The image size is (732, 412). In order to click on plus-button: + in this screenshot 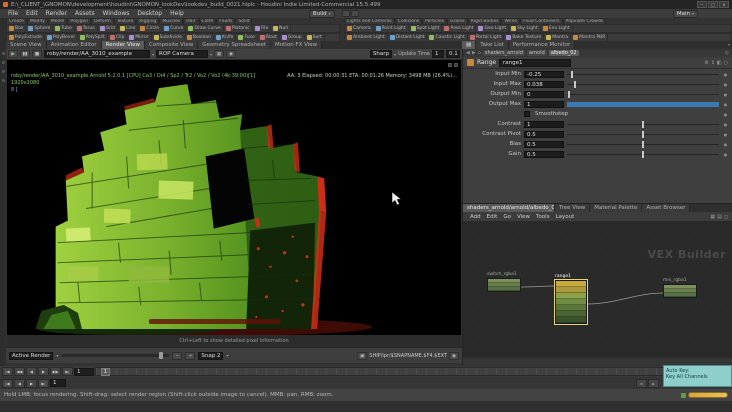, I will do `click(190, 355)`.